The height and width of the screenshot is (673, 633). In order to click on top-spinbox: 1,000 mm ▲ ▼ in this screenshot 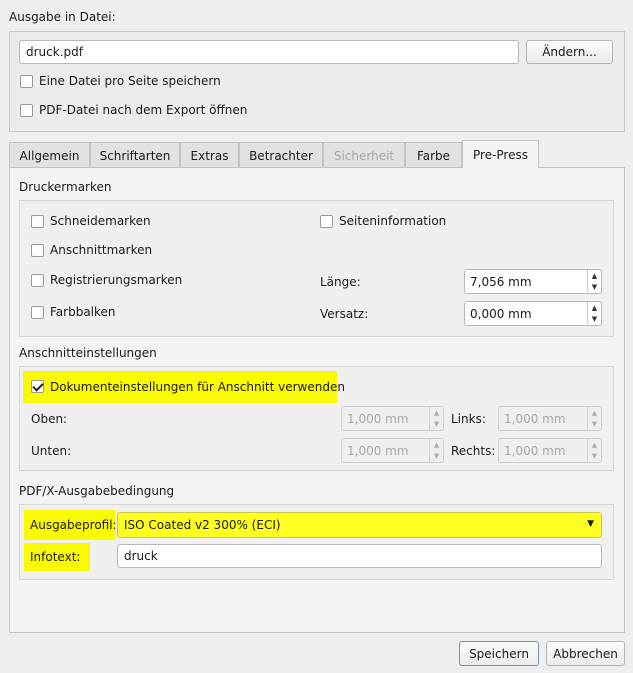, I will do `click(392, 418)`.